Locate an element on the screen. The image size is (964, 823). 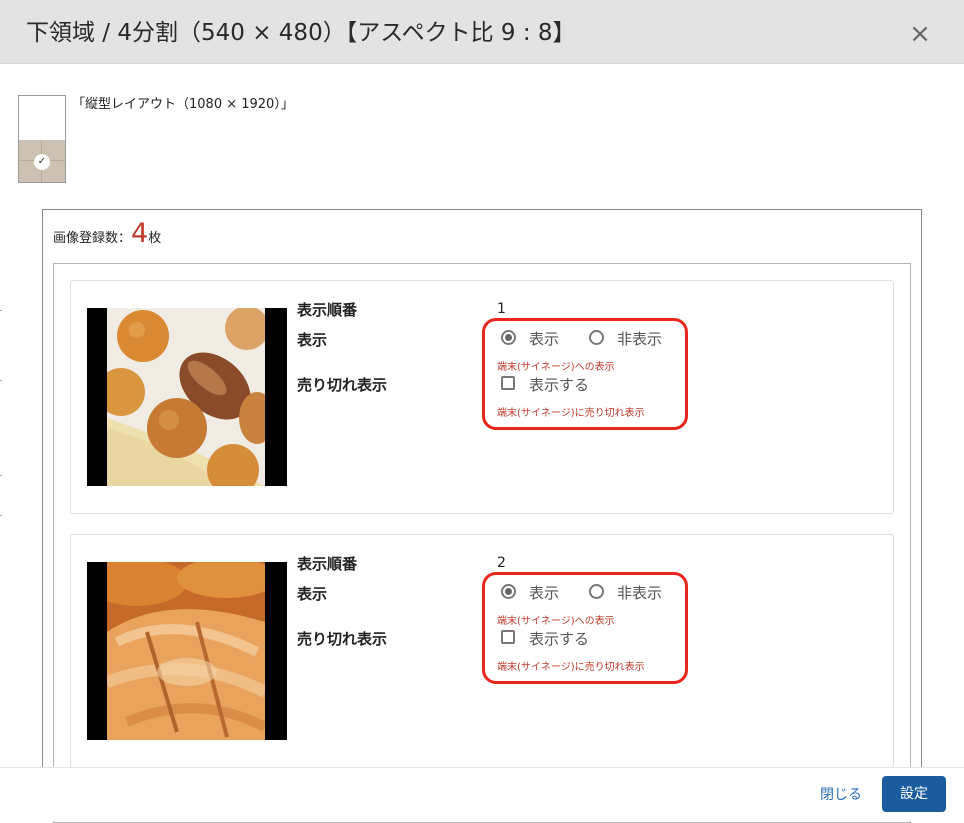
close-button: 閉じる is located at coordinates (841, 794).